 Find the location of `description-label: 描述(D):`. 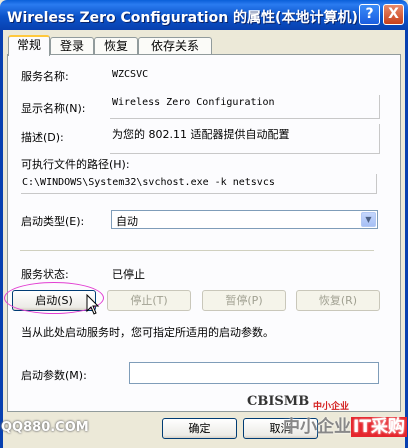

description-label: 描述(D): is located at coordinates (42, 137).